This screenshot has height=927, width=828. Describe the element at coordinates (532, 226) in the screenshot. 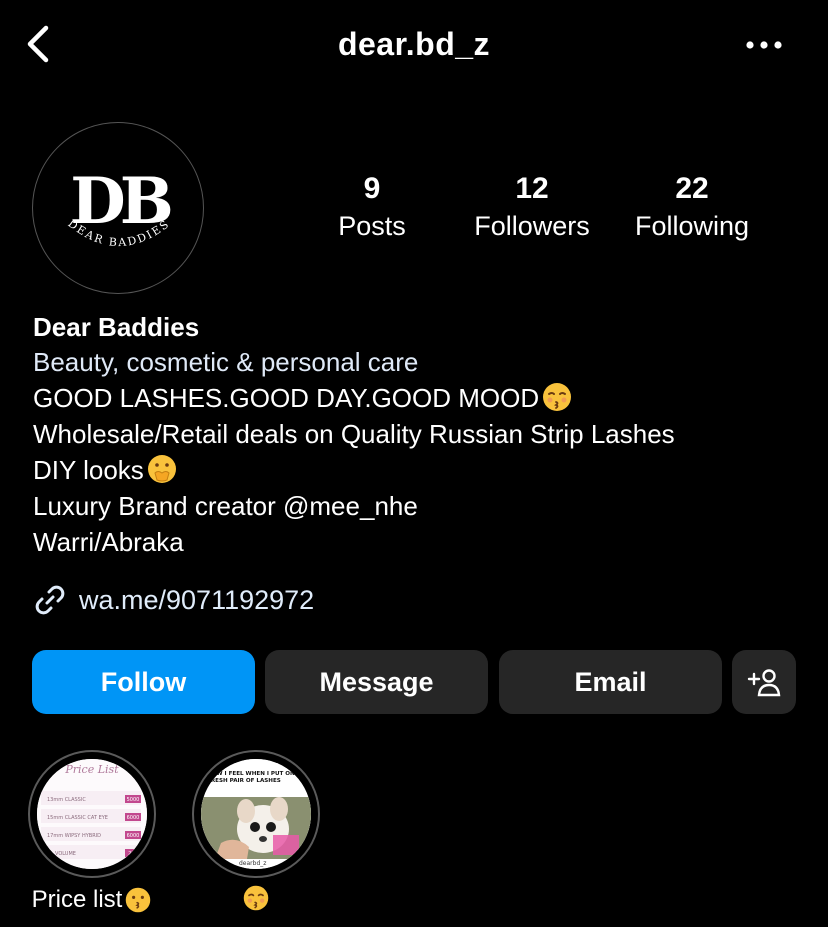

I see `followers-label: Followers` at that location.